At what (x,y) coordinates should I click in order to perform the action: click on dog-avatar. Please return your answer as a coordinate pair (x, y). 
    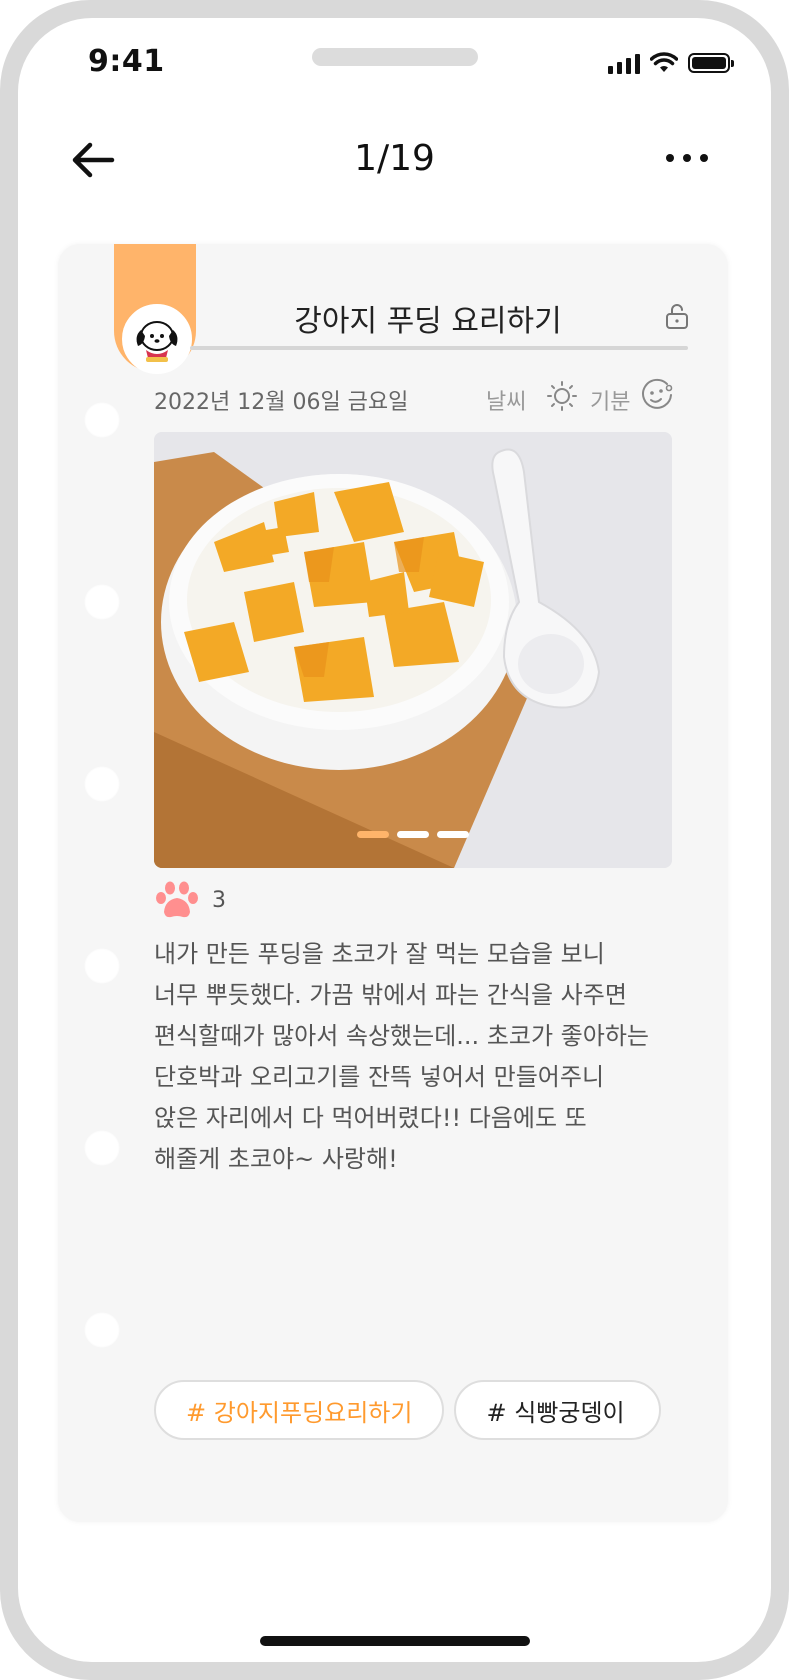
    Looking at the image, I should click on (157, 339).